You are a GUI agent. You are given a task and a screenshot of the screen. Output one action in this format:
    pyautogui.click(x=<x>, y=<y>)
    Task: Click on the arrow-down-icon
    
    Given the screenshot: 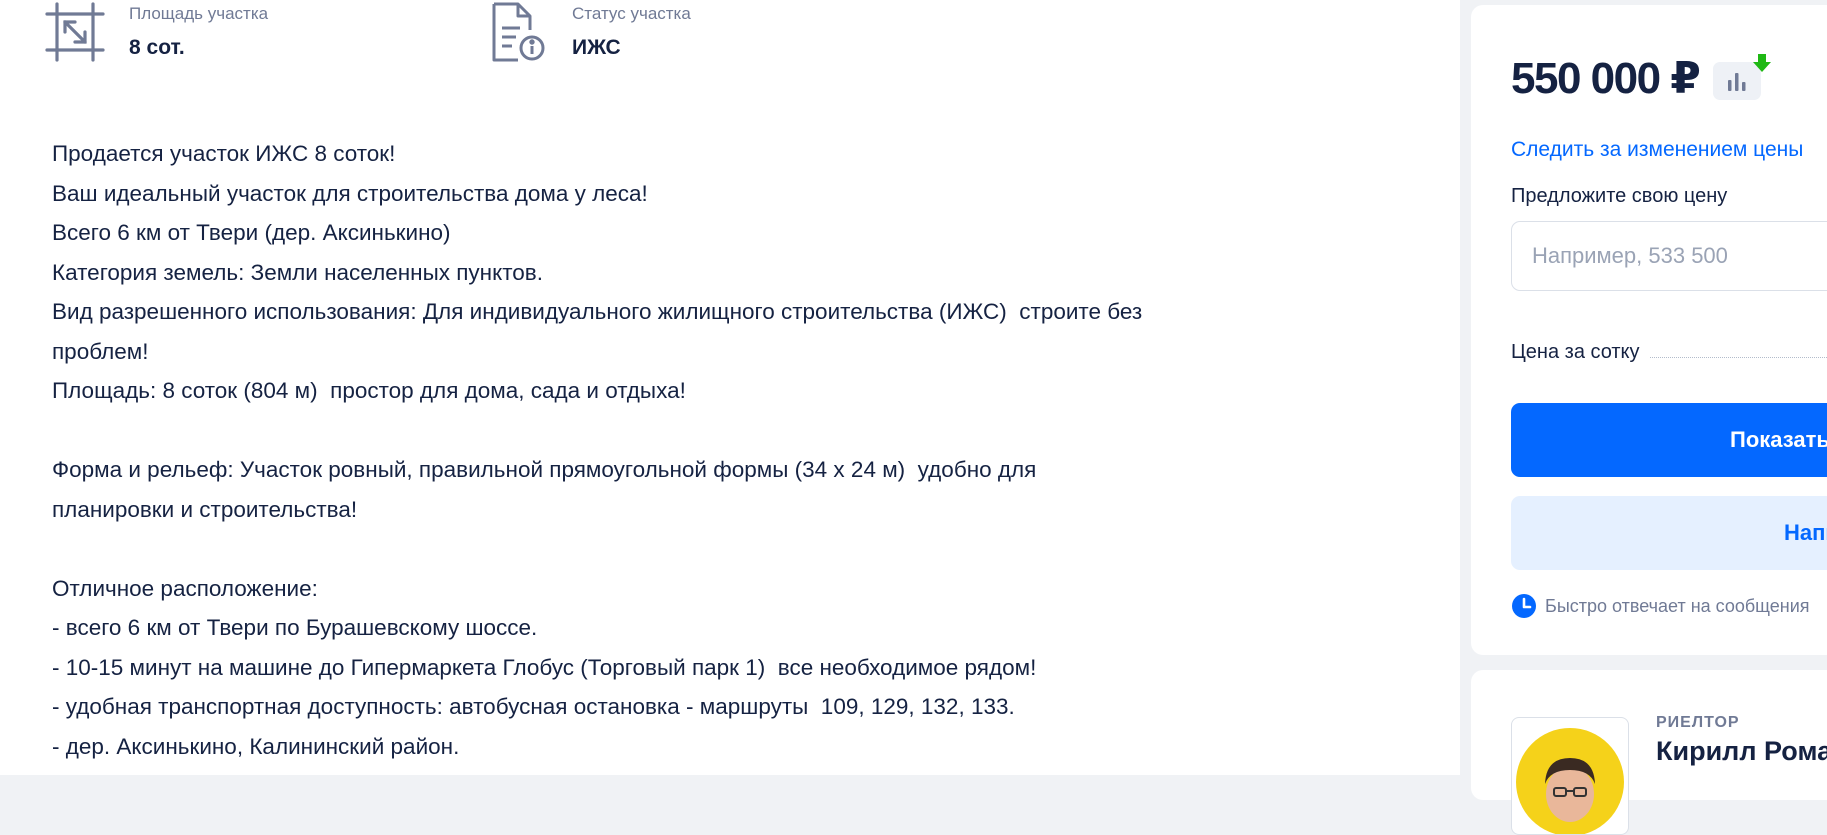 What is the action you would take?
    pyautogui.click(x=1762, y=63)
    